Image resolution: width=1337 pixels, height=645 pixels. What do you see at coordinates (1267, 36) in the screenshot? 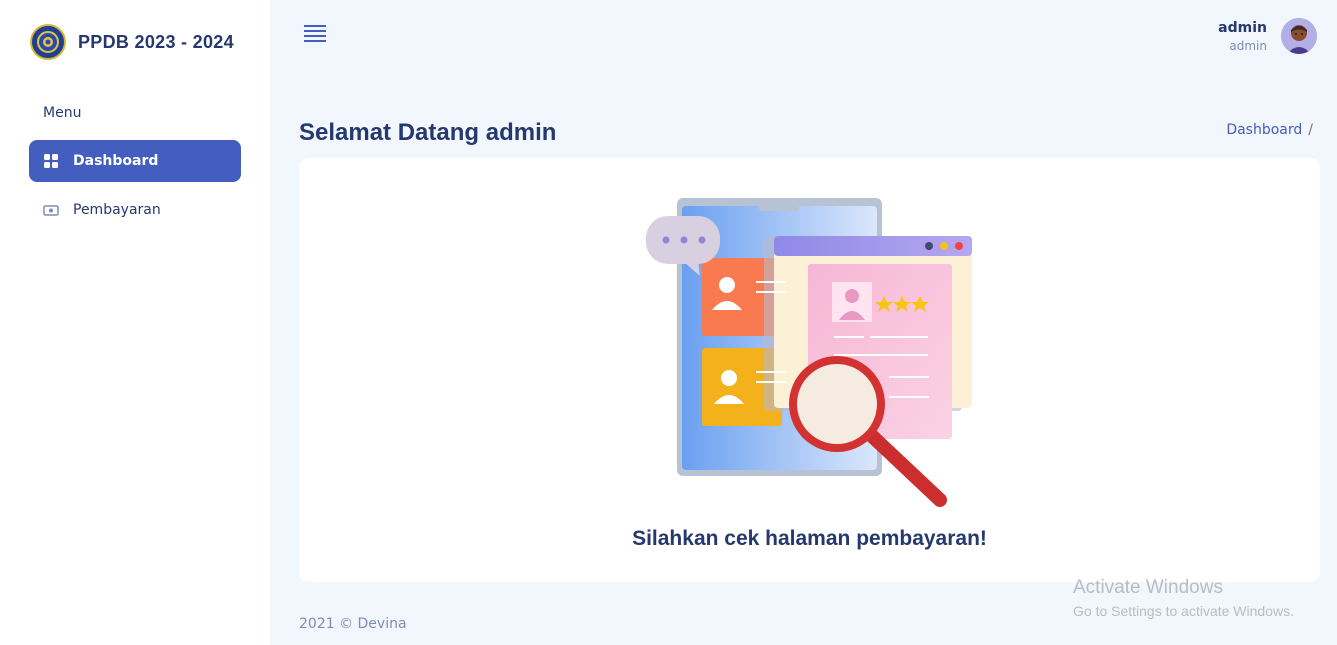
I see `user-menu: admin admin` at bounding box center [1267, 36].